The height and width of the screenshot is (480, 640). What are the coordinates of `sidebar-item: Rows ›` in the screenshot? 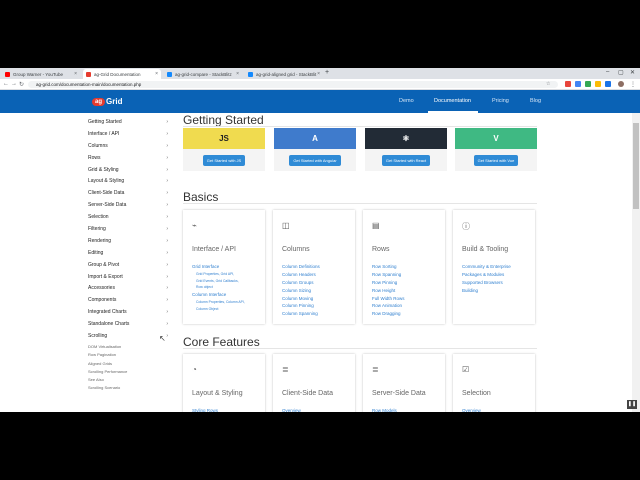 It's located at (128, 160).